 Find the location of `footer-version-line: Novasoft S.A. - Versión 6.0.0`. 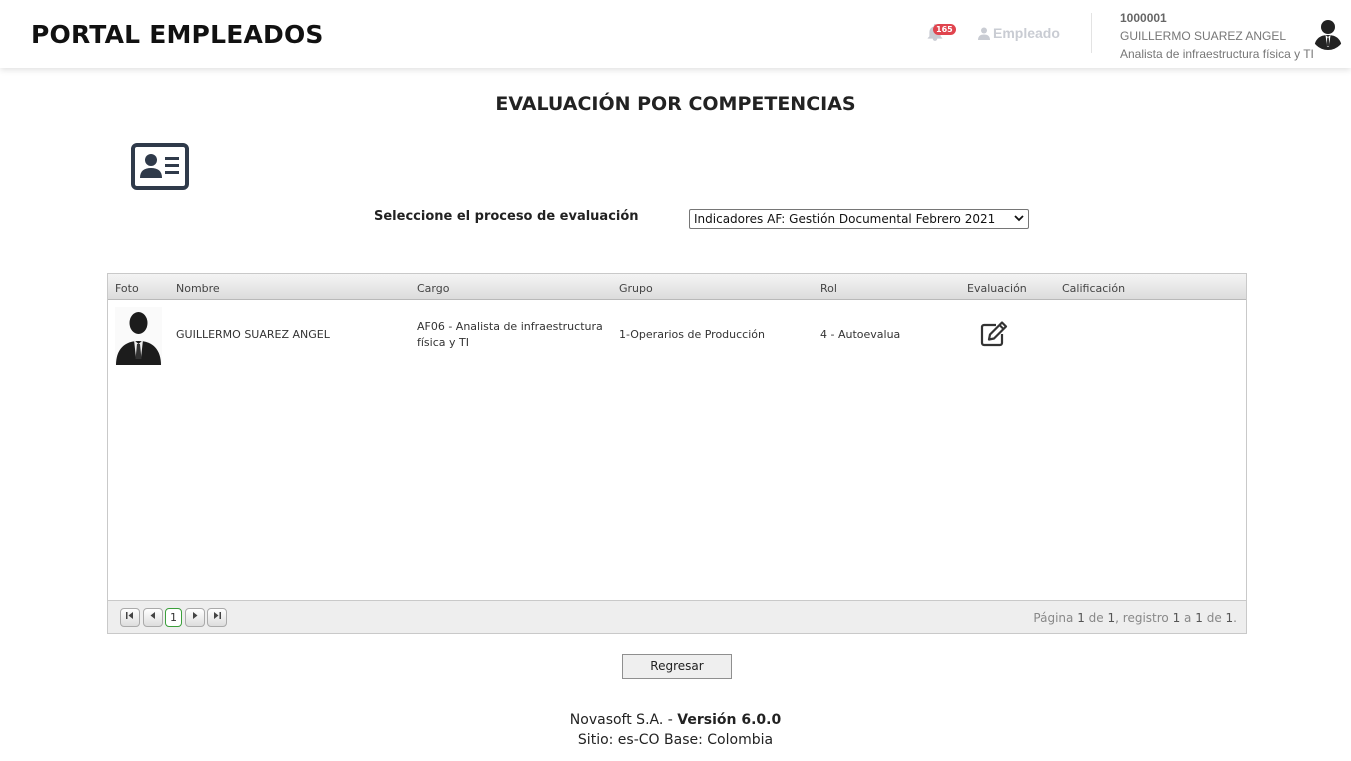

footer-version-line: Novasoft S.A. - Versión 6.0.0 is located at coordinates (675, 720).